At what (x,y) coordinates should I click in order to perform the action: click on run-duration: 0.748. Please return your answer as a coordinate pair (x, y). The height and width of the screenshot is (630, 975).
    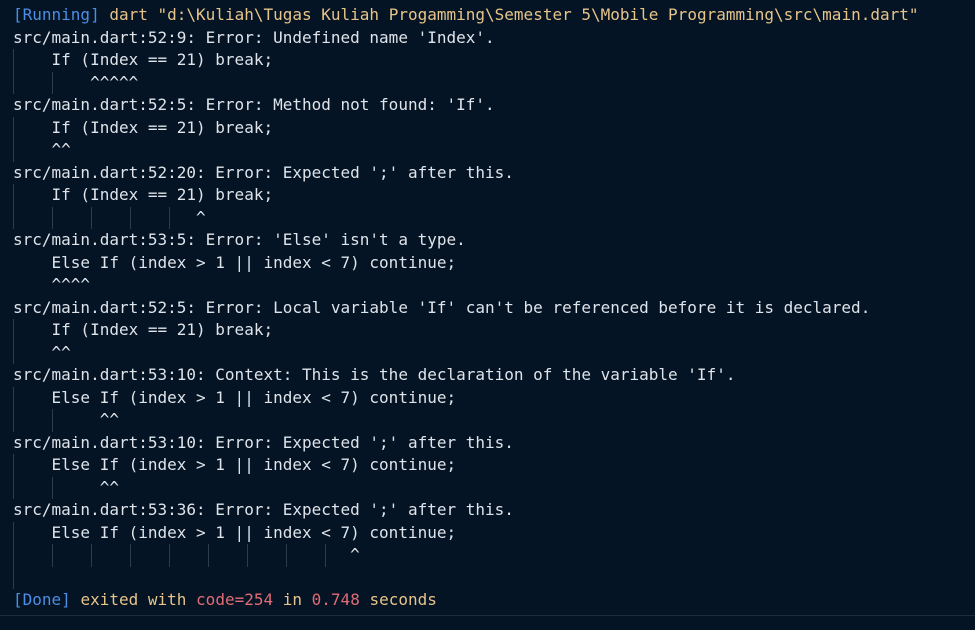
    Looking at the image, I should click on (335, 599).